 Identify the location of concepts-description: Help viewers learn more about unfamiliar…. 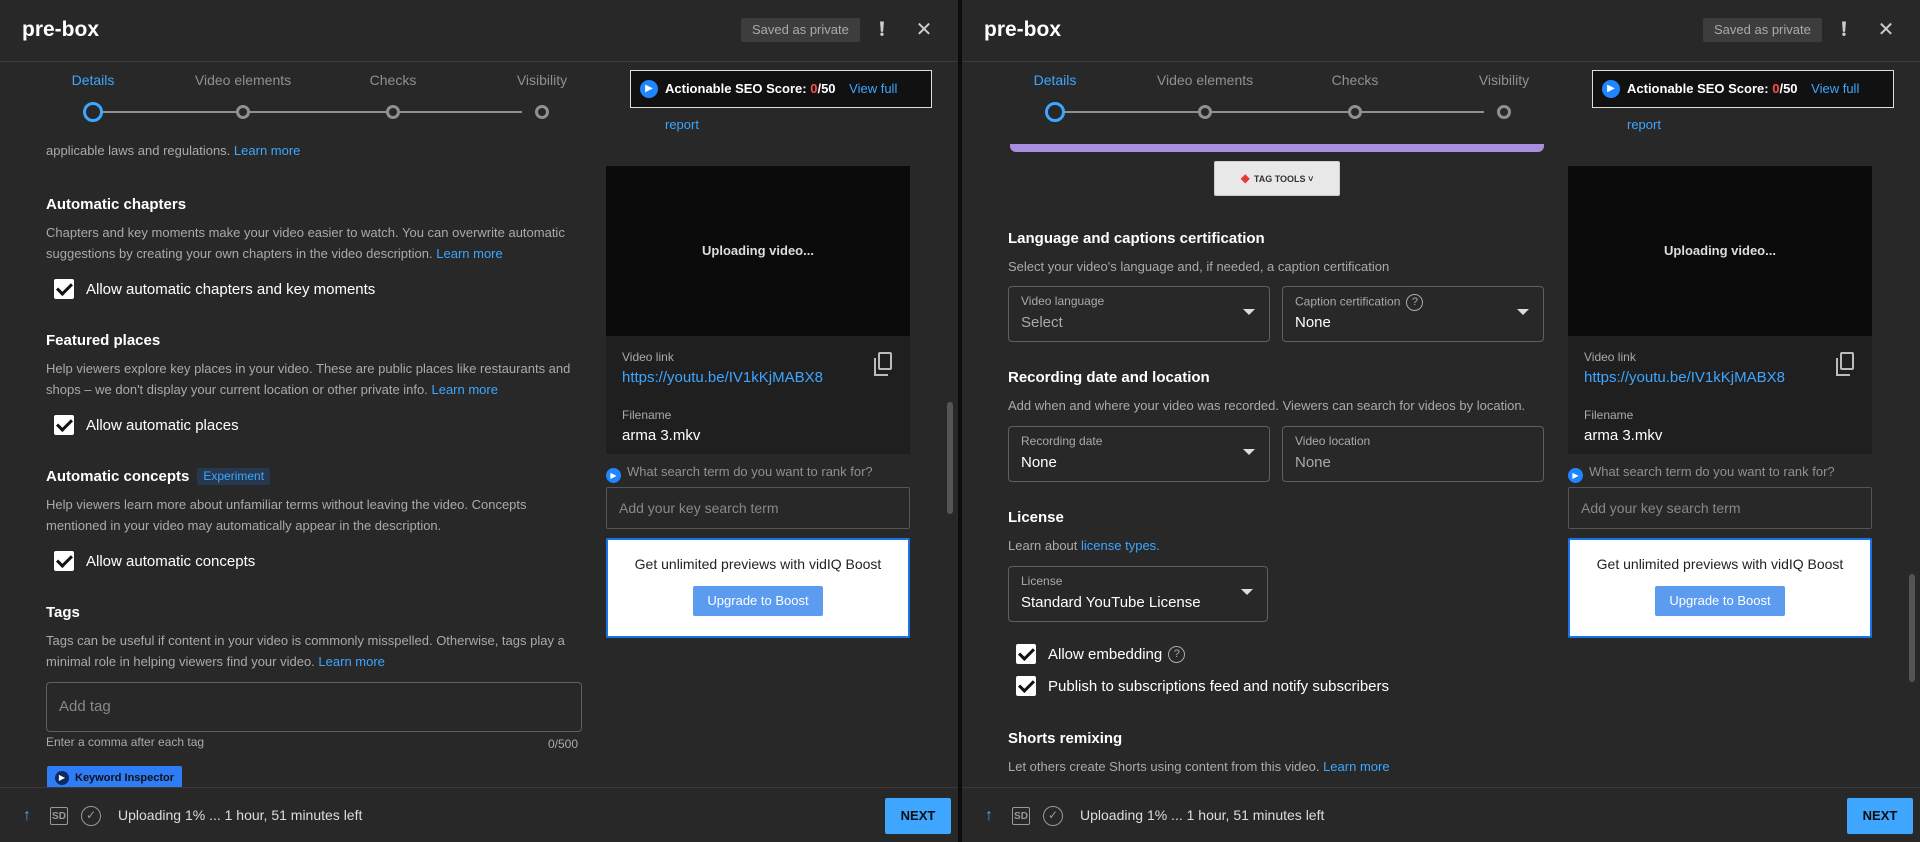
(286, 515).